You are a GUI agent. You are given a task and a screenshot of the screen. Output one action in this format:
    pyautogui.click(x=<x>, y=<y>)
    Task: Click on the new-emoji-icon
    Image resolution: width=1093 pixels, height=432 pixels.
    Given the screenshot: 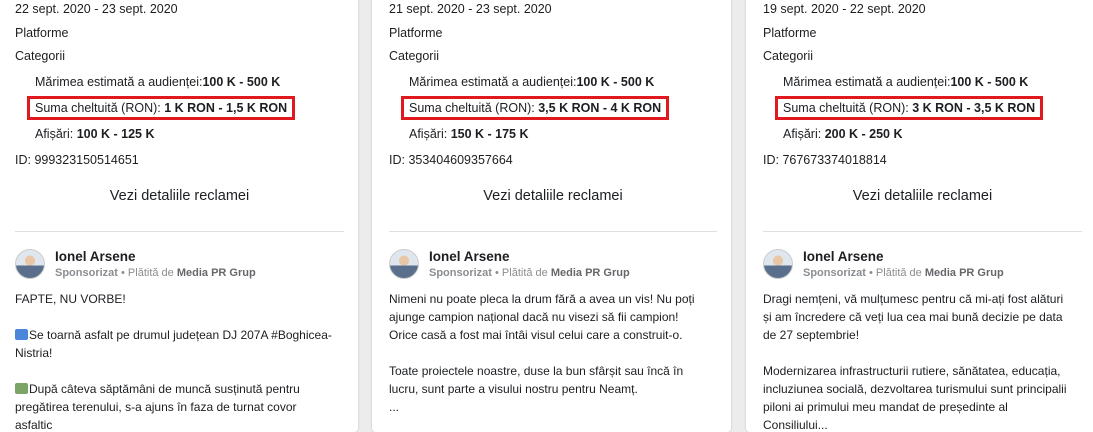 What is the action you would take?
    pyautogui.click(x=21, y=334)
    